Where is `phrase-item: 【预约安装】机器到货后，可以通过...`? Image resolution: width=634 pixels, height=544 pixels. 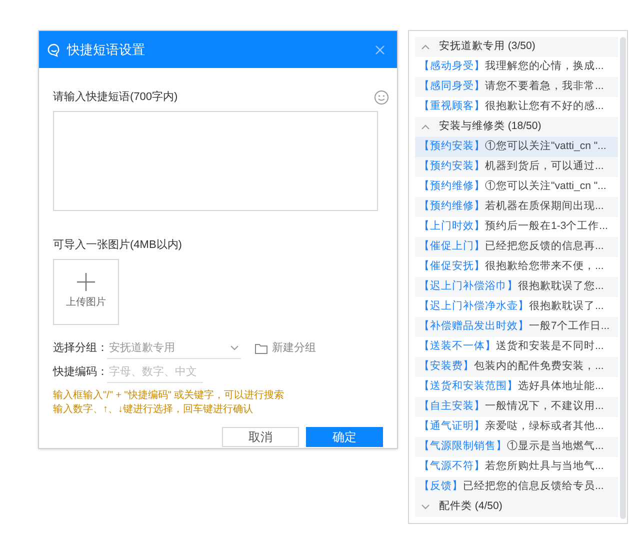
phrase-item: 【预约安装】机器到货后，可以通过... is located at coordinates (516, 167).